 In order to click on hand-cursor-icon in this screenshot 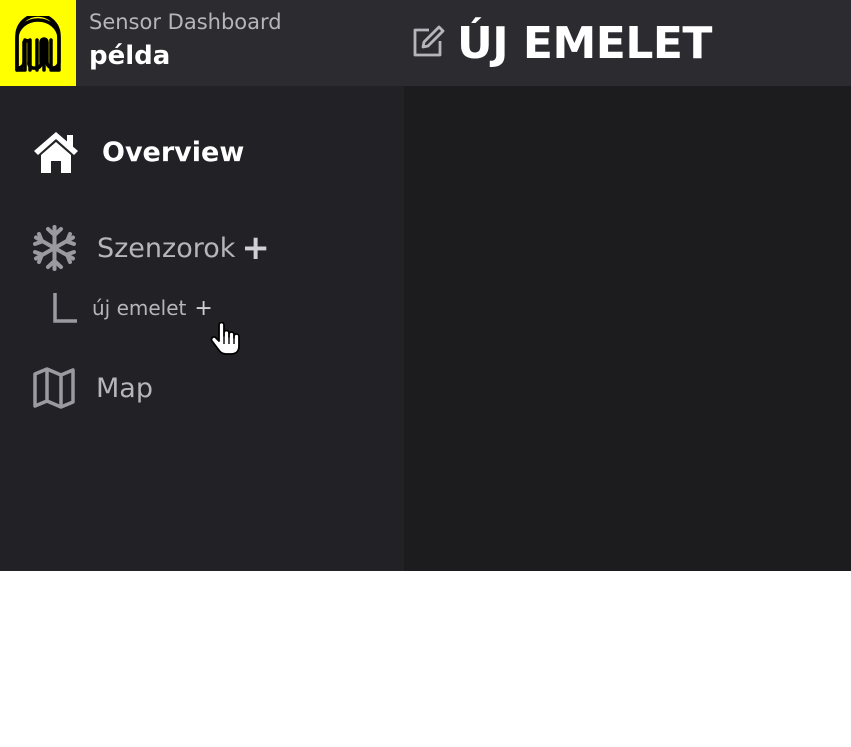, I will do `click(225, 338)`.